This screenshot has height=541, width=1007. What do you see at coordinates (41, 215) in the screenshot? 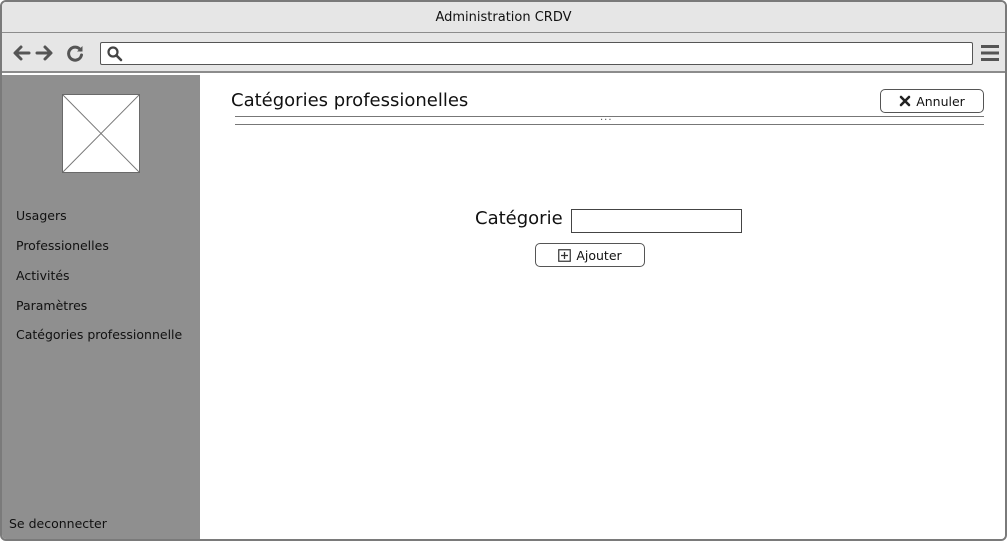
I see `sidebar-item-usagers: Usagers` at bounding box center [41, 215].